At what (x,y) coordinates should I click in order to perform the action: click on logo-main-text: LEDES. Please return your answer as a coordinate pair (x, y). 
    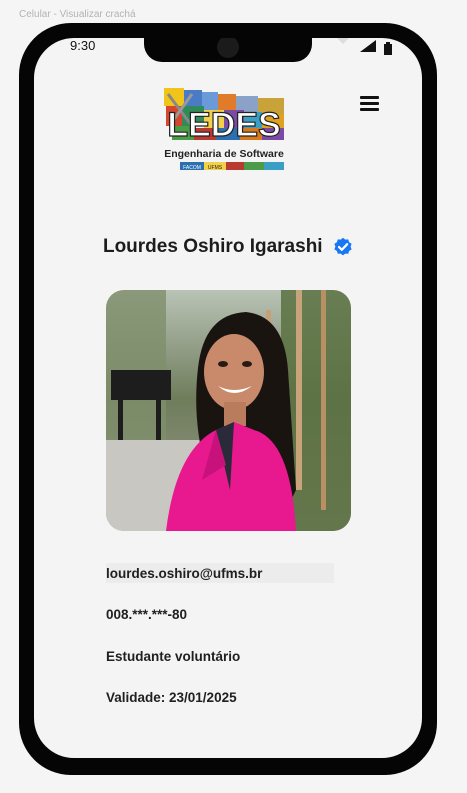
    Looking at the image, I should click on (223, 125).